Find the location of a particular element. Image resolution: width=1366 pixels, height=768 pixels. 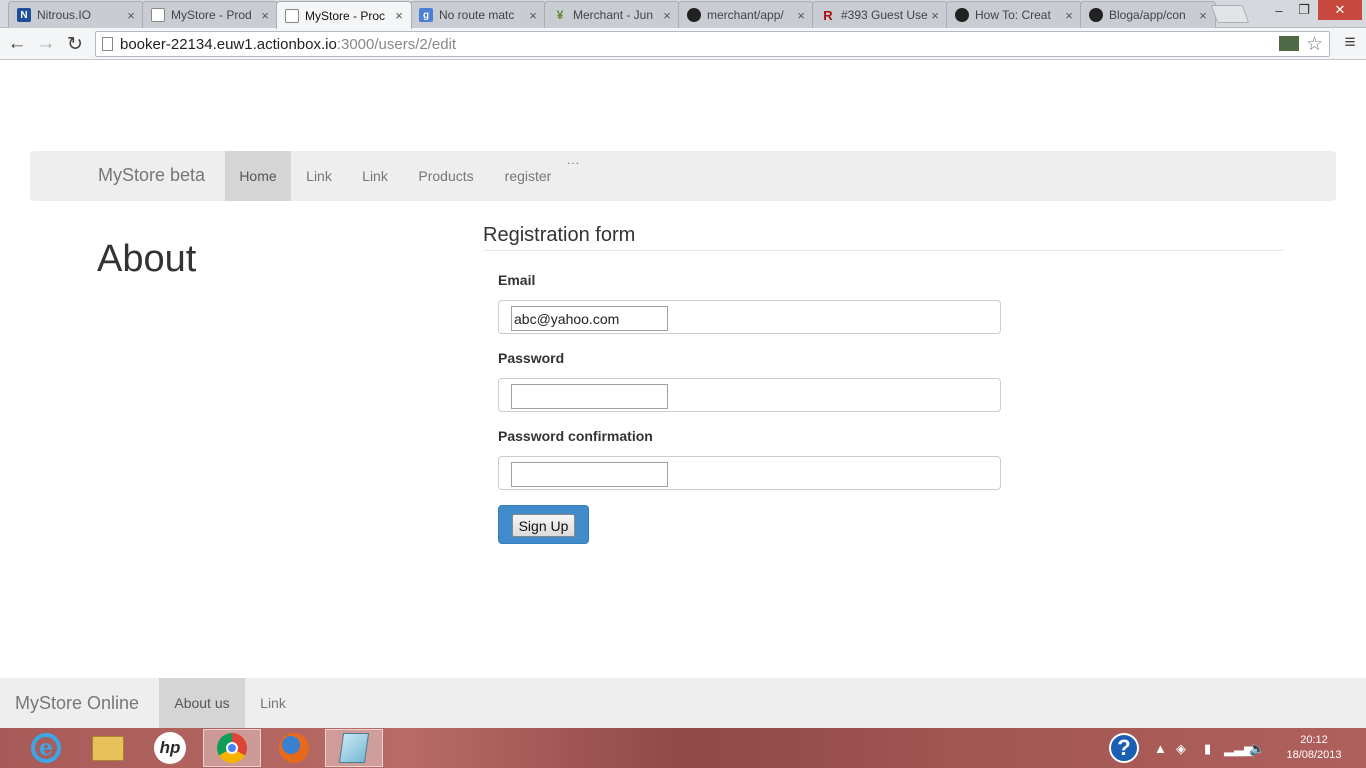

notepad-button is located at coordinates (354, 748).